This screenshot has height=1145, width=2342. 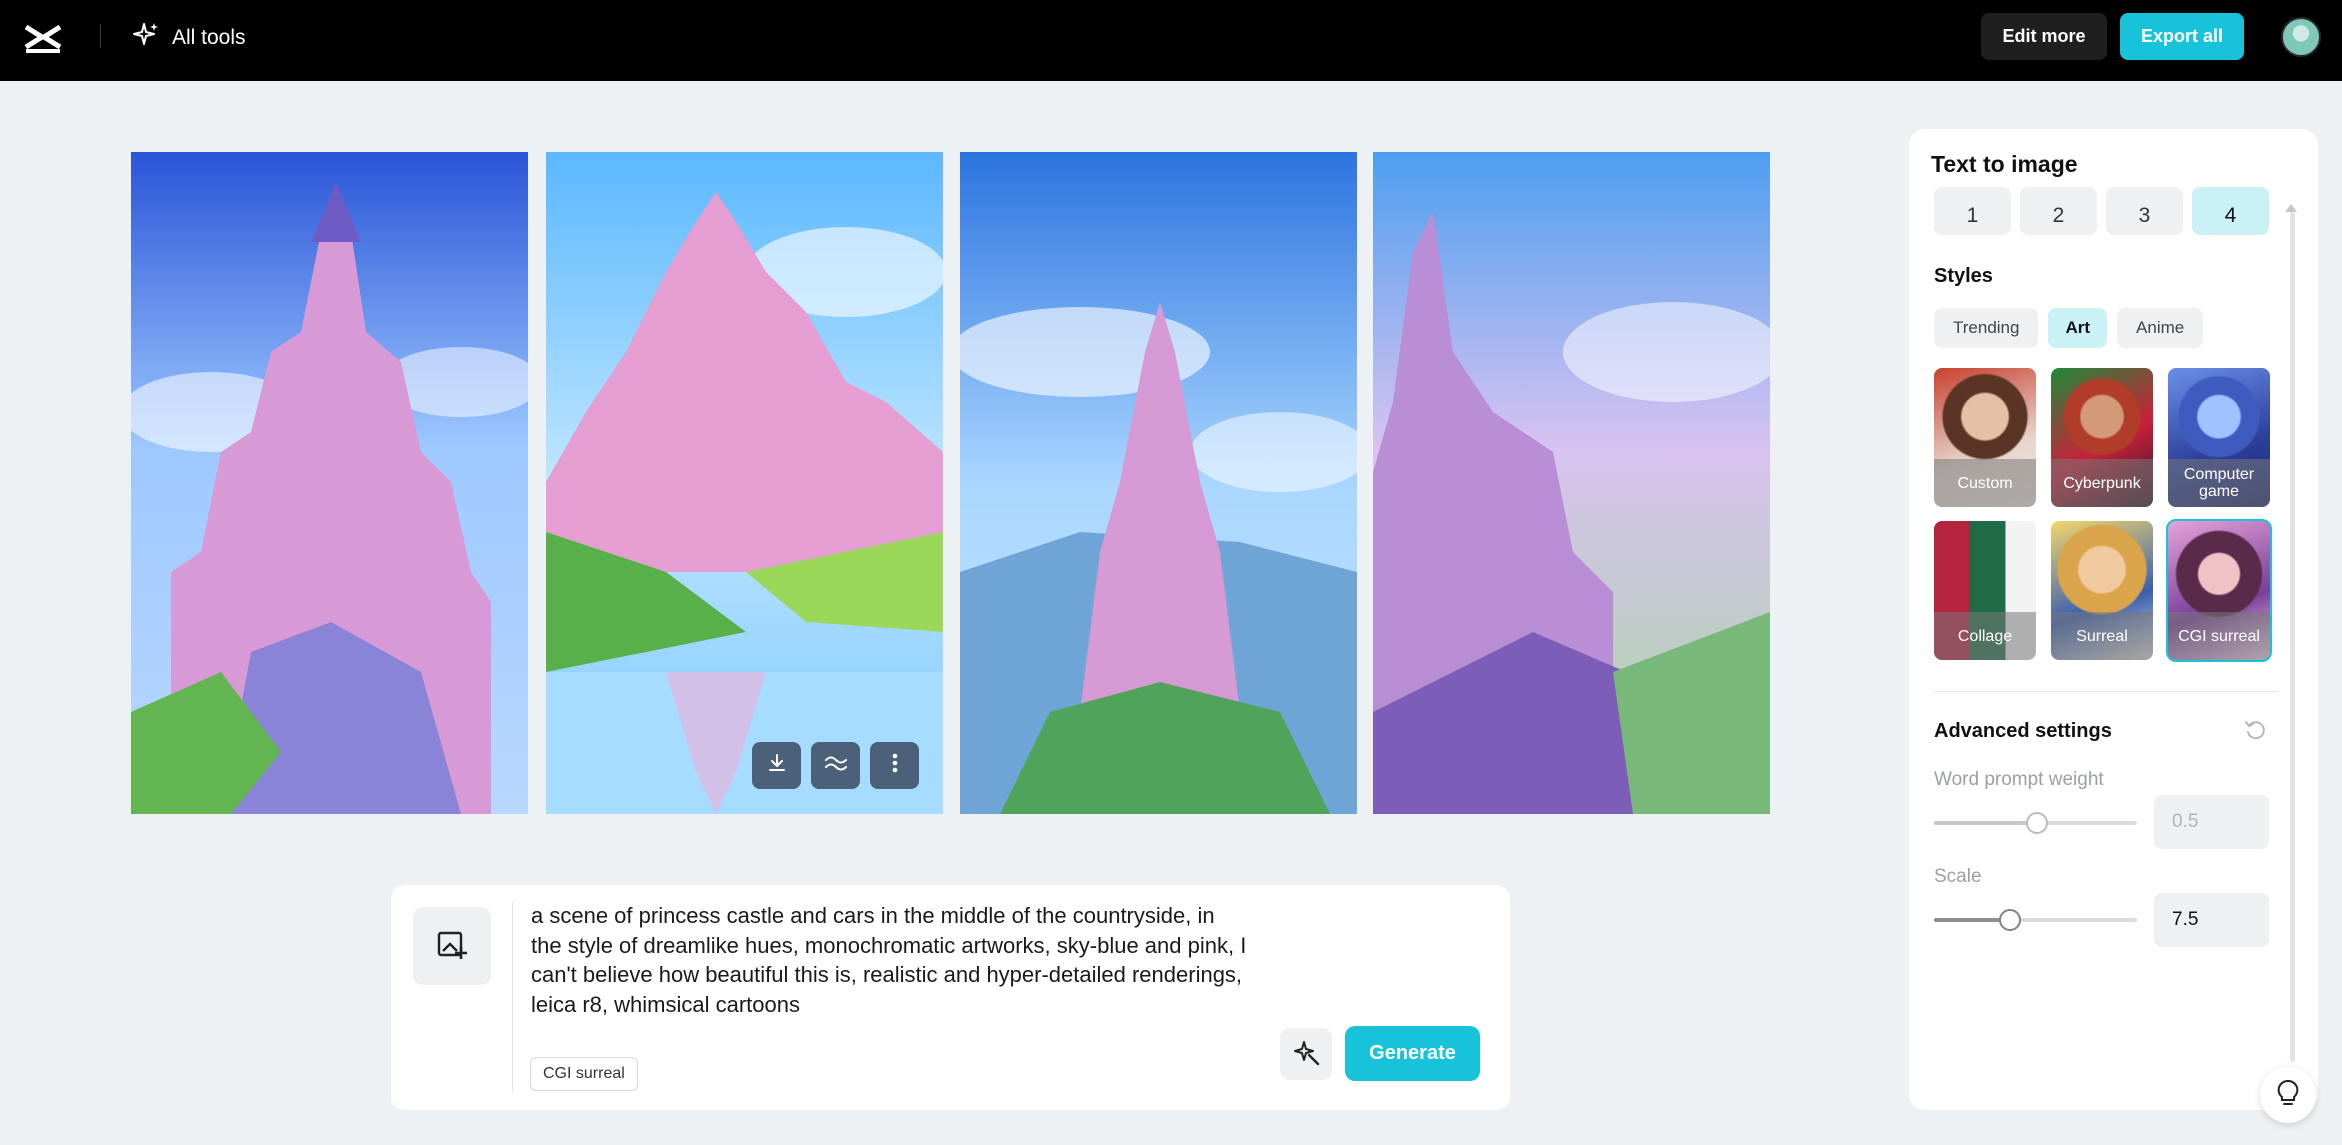 I want to click on more-options-button, so click(x=894, y=765).